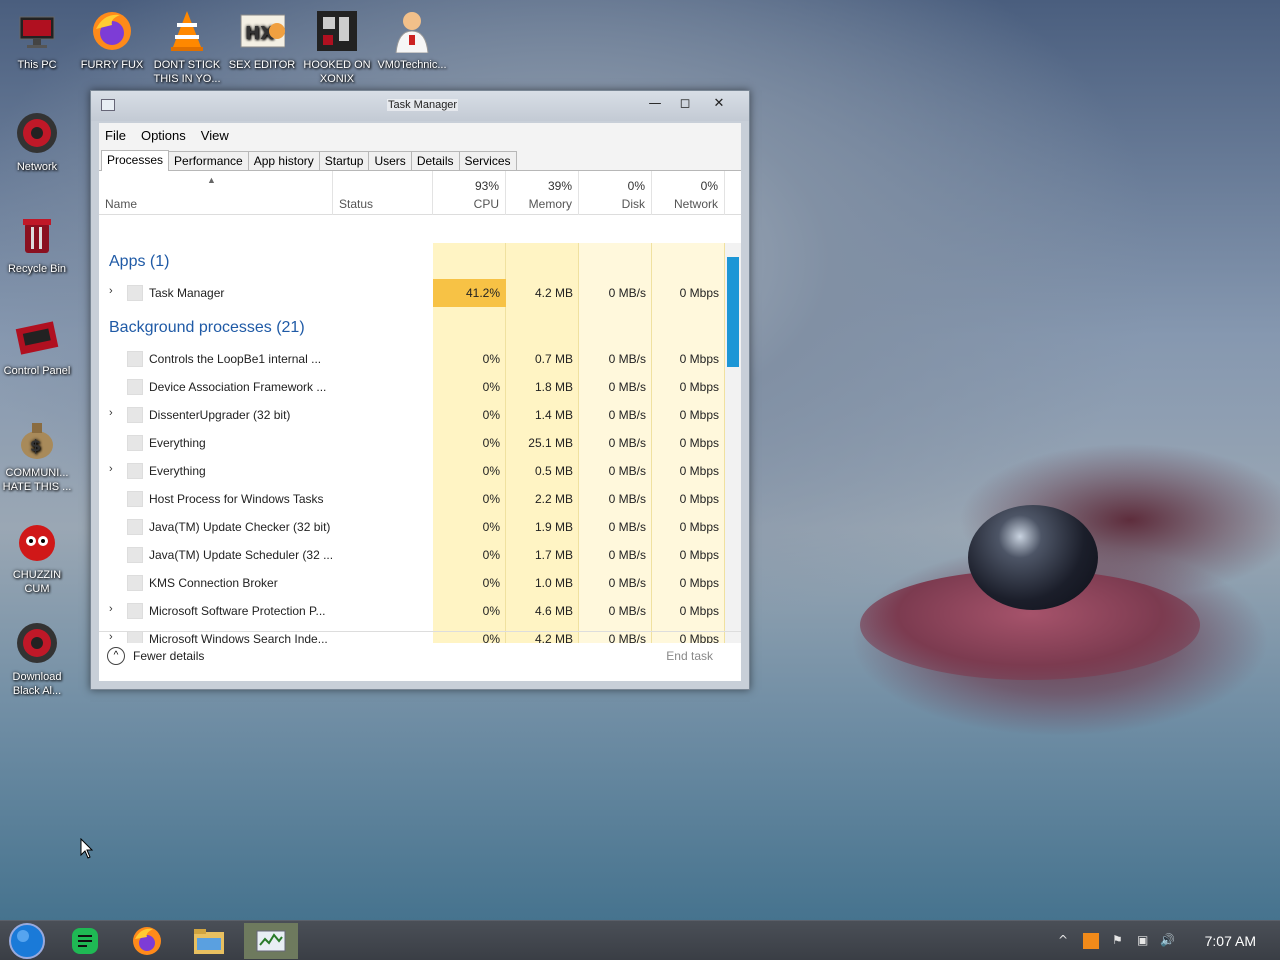  What do you see at coordinates (689, 656) in the screenshot?
I see `end-task-button: End task` at bounding box center [689, 656].